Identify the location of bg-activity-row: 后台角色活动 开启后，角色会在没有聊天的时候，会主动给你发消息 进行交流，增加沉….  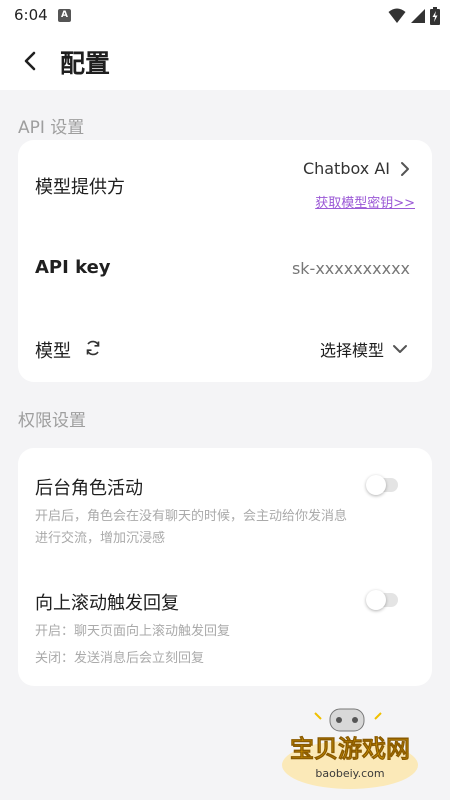
(225, 503).